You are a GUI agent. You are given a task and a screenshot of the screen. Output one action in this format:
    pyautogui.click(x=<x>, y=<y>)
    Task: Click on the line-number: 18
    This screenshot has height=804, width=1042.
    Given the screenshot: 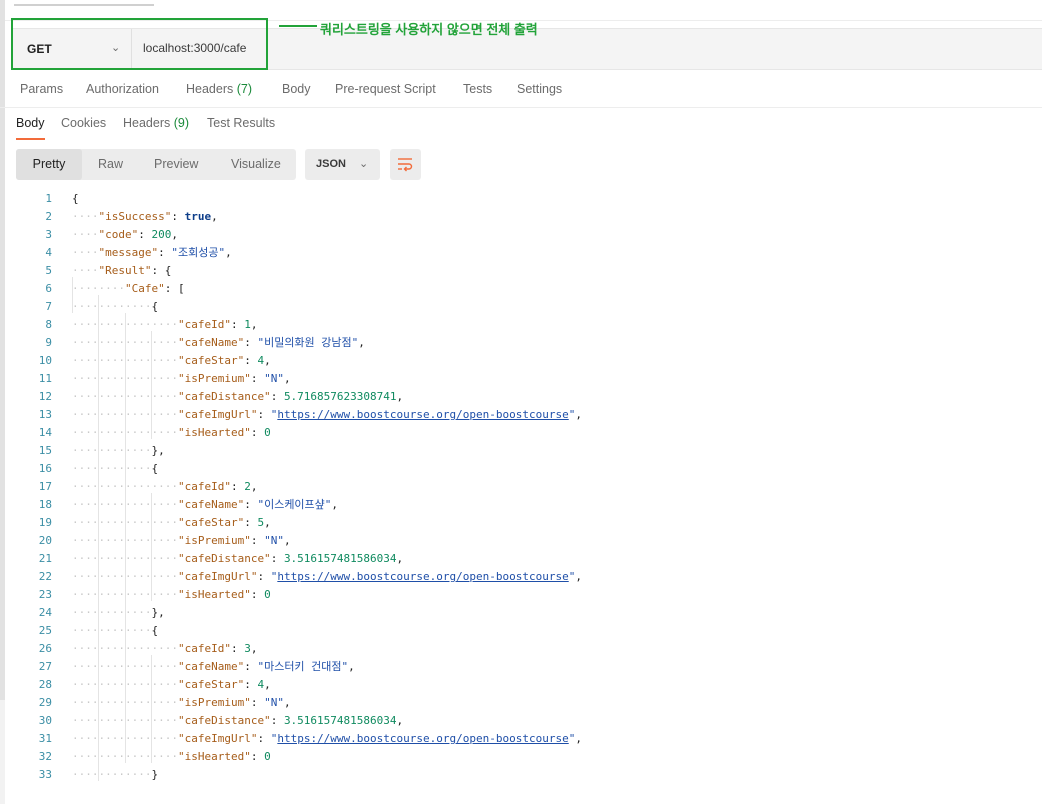 What is the action you would take?
    pyautogui.click(x=45, y=504)
    